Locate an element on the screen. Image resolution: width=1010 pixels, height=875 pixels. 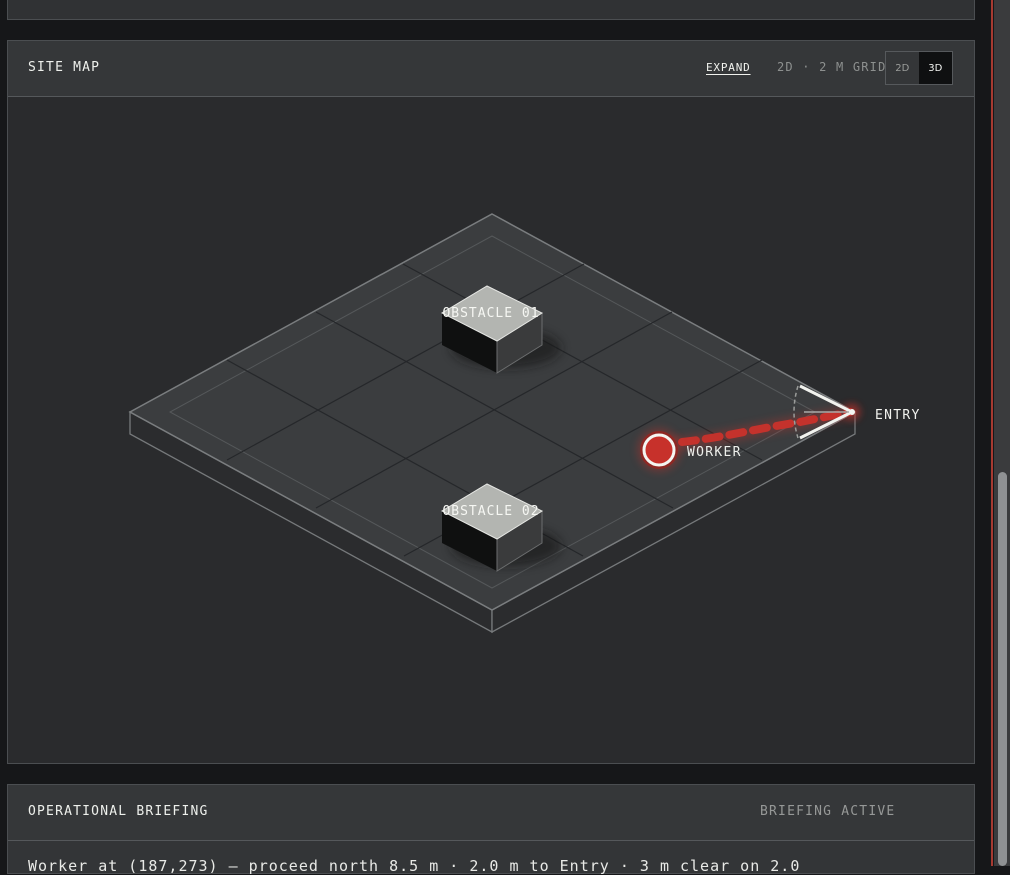
previous-panel is located at coordinates (491, 10).